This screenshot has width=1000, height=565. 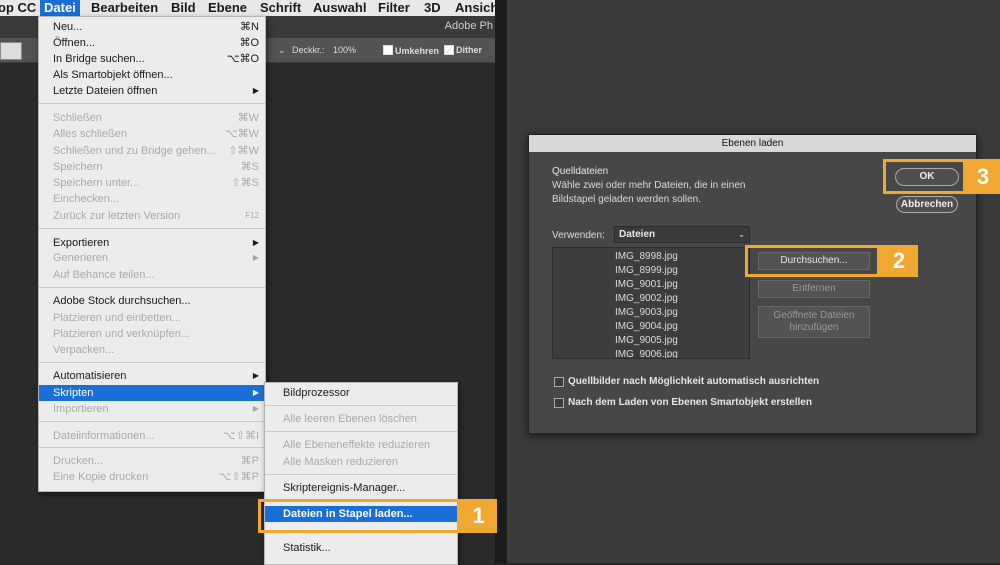 What do you see at coordinates (81, 243) in the screenshot?
I see `menu-item-label: Exportieren` at bounding box center [81, 243].